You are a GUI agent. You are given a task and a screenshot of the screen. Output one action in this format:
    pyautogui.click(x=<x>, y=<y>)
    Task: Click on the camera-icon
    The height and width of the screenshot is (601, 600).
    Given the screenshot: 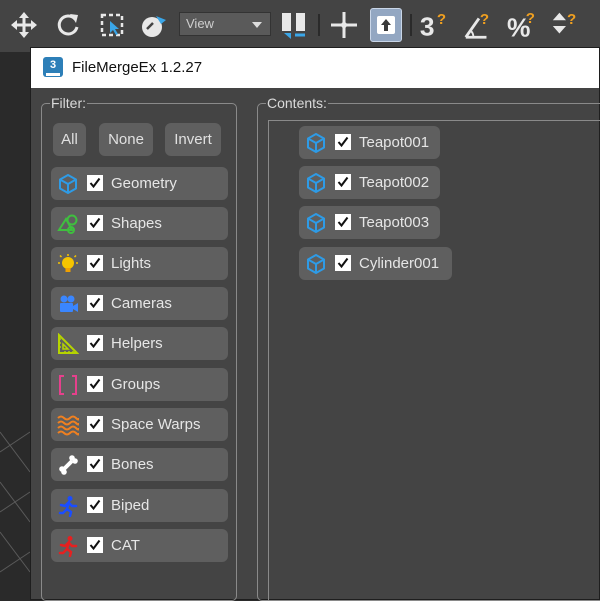 What is the action you would take?
    pyautogui.click(x=69, y=303)
    